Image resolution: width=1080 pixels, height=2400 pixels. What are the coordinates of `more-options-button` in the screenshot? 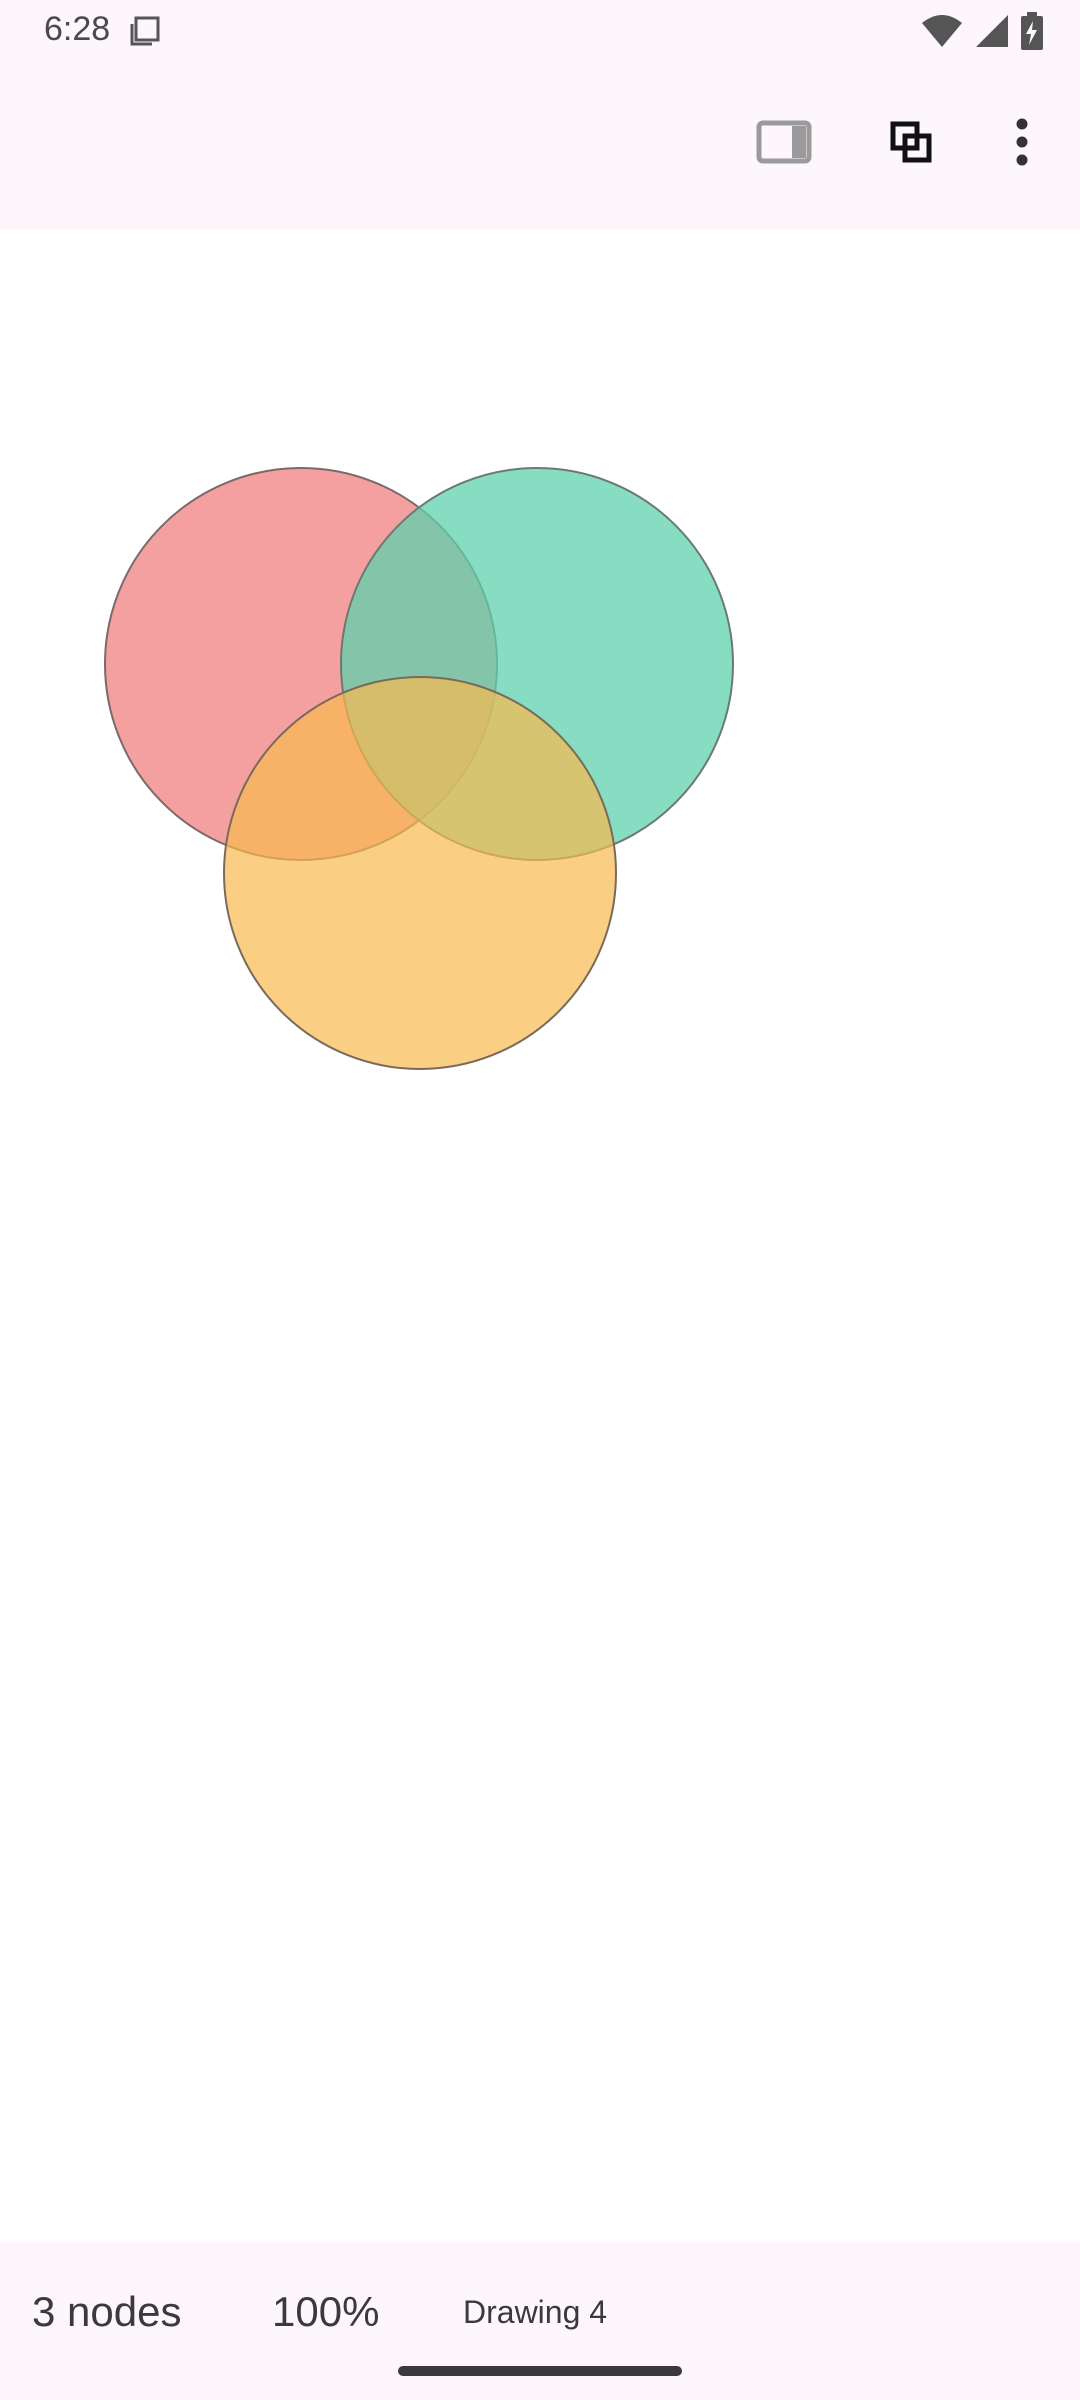 It's located at (1022, 144).